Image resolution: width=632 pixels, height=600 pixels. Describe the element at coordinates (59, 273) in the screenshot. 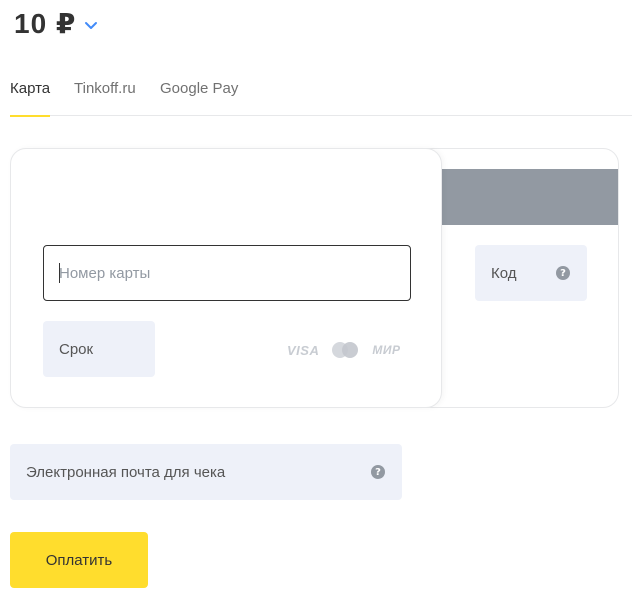

I see `text-caret` at that location.